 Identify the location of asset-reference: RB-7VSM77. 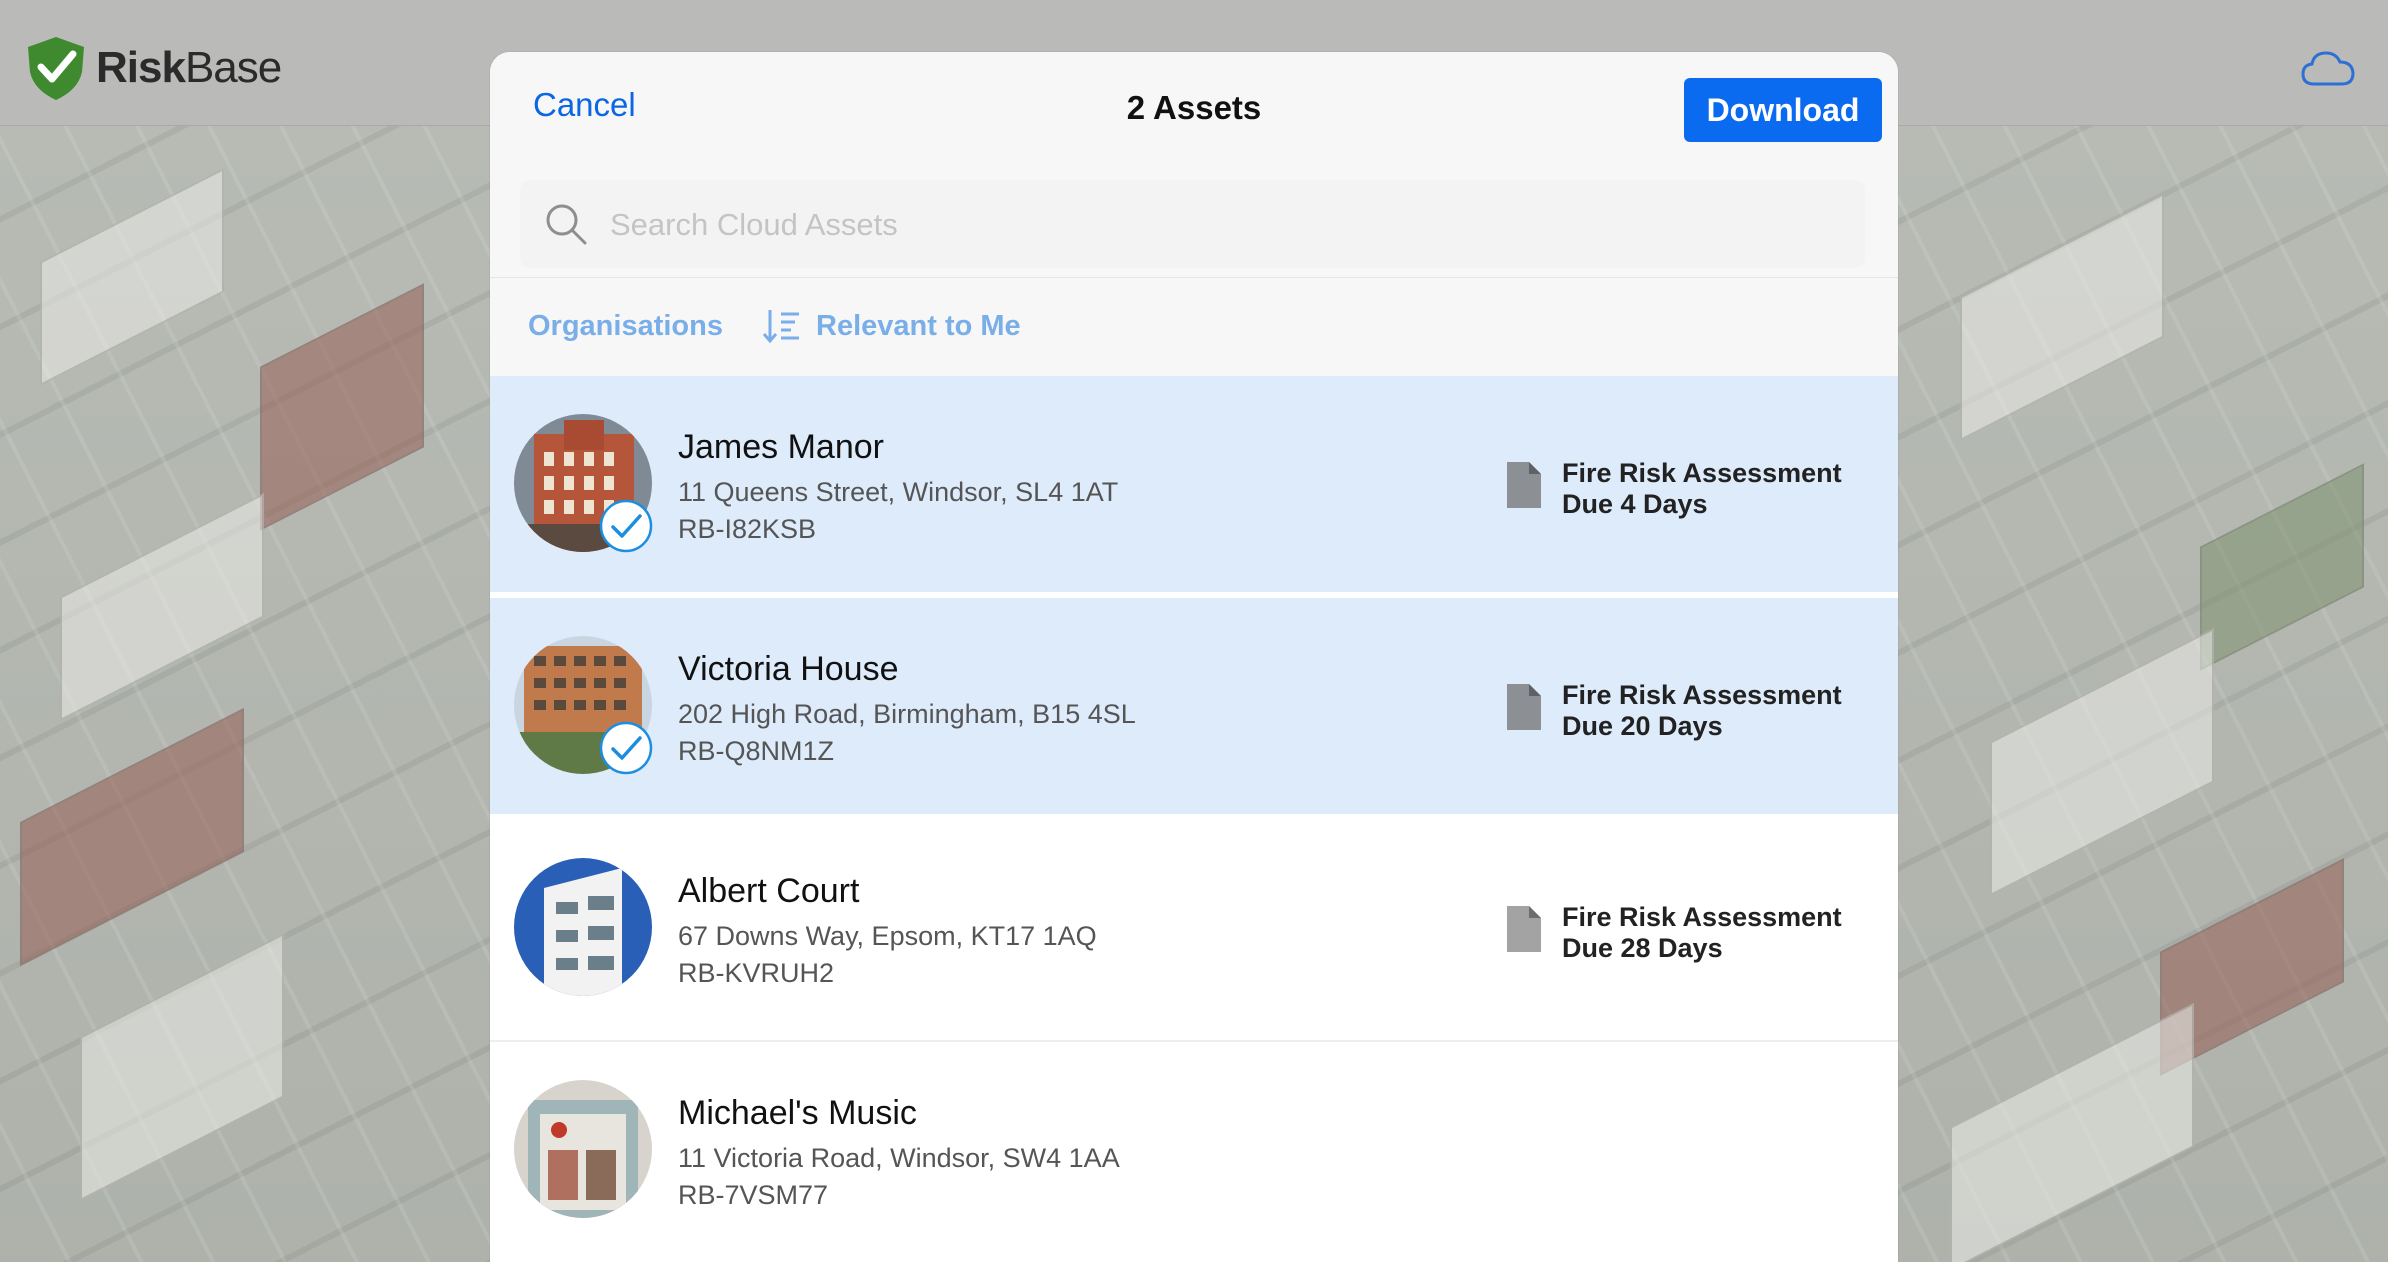
(753, 1195).